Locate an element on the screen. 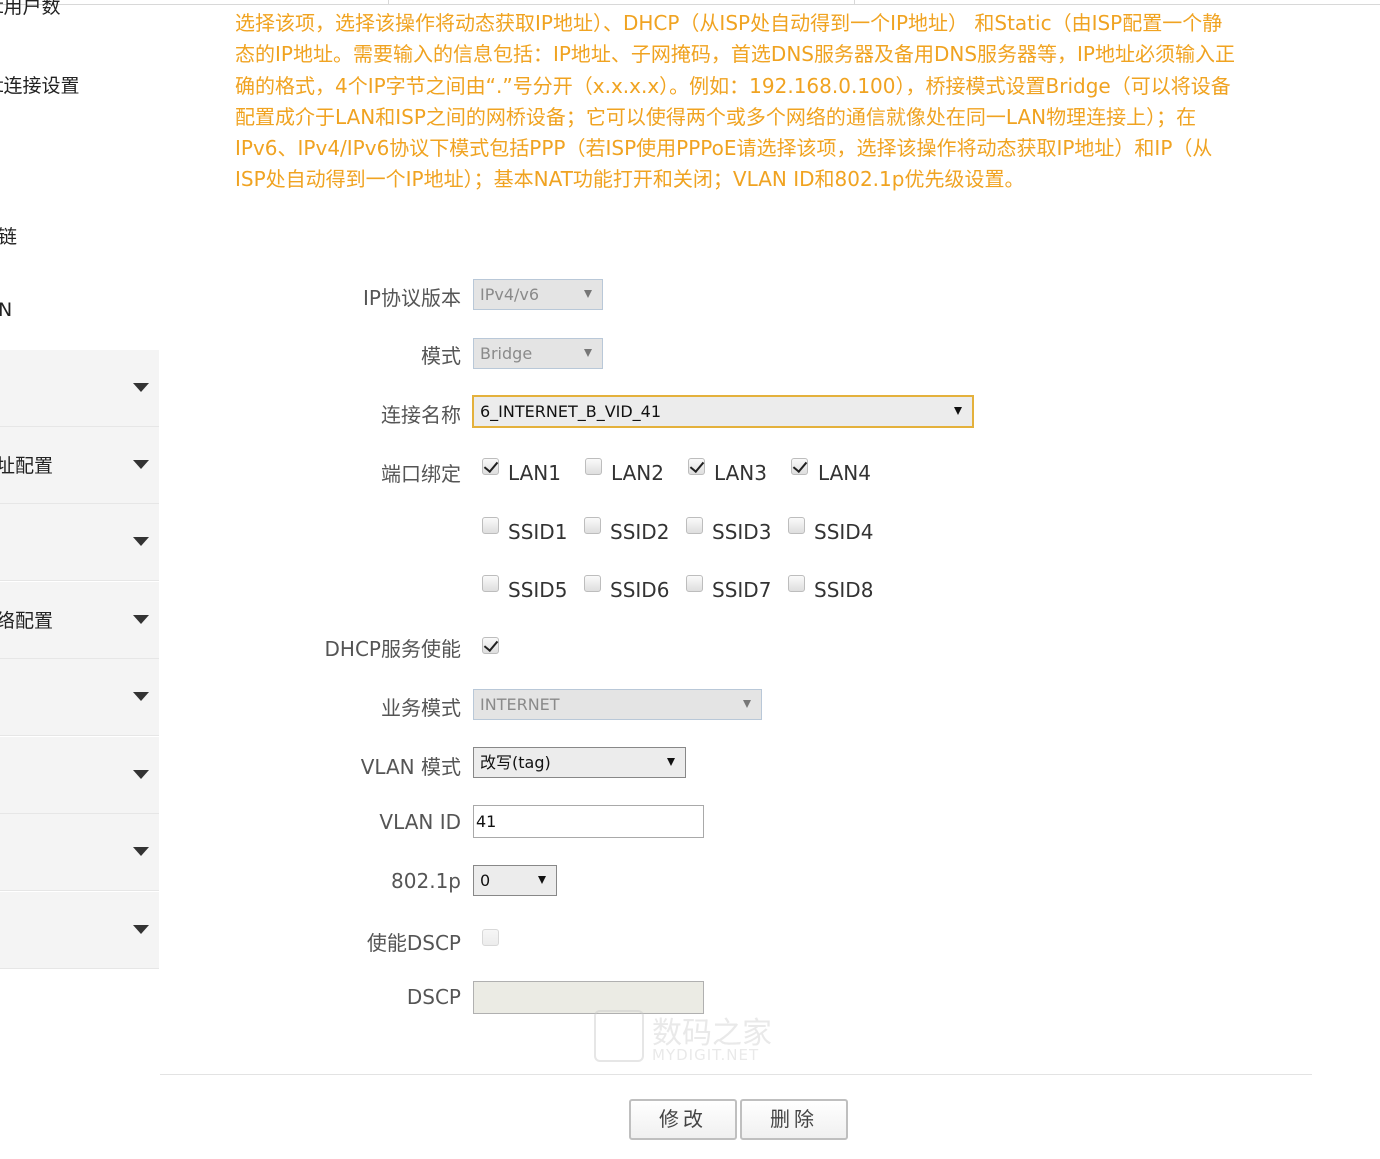  vlan-id-input: 41 is located at coordinates (588, 821).